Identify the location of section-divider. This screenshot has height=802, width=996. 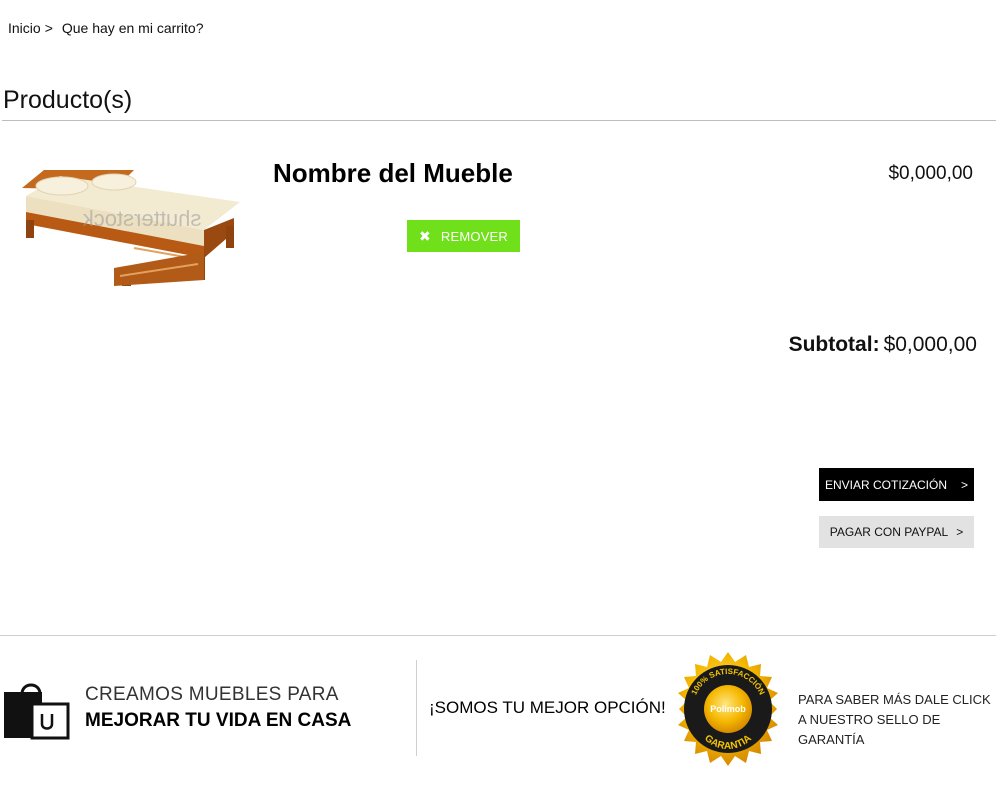
(499, 120).